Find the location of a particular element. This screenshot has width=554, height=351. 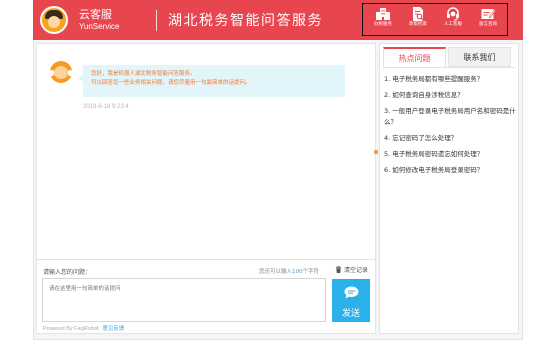

building-icon is located at coordinates (383, 14).